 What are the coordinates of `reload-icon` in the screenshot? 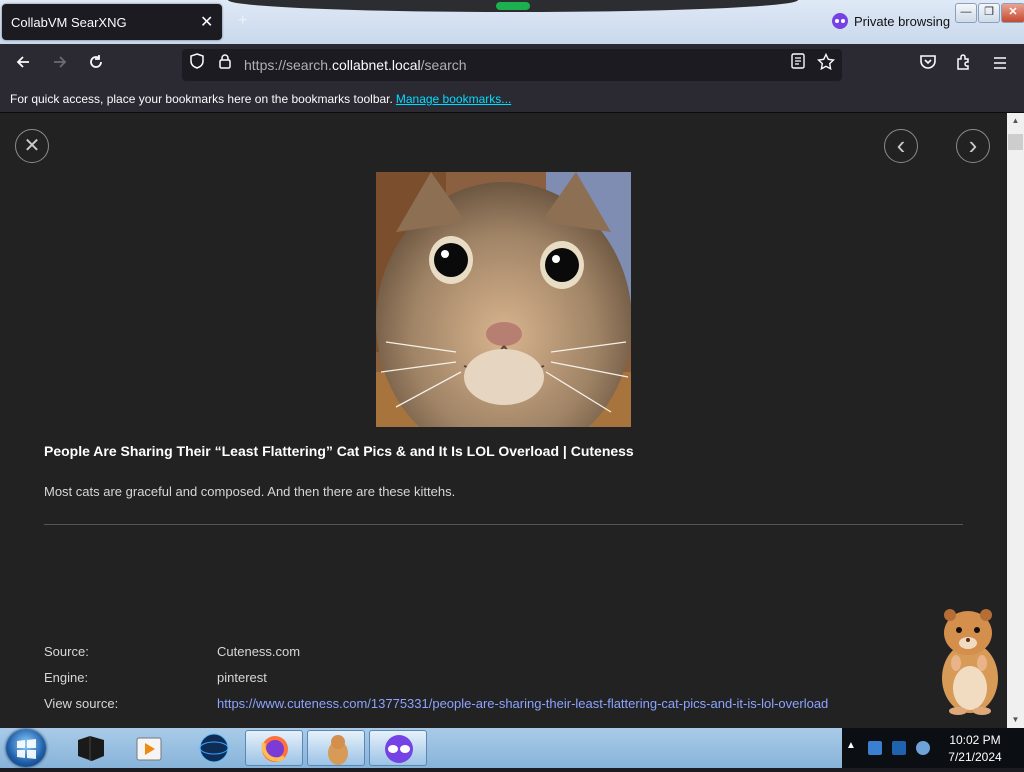 It's located at (96, 61).